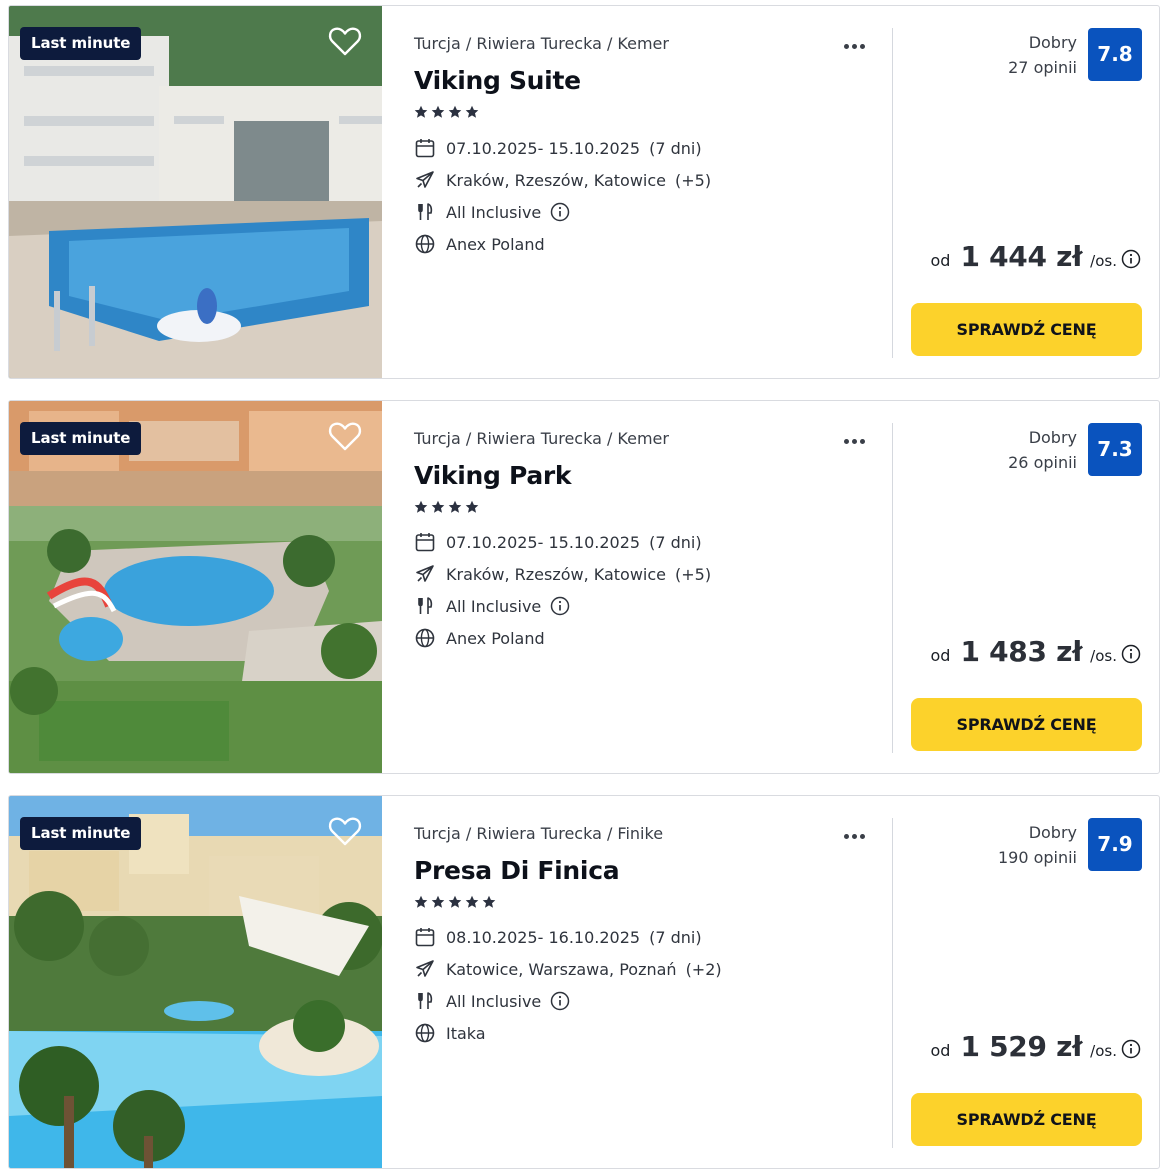  I want to click on offer-dates-row: 08.10.2025- 16.10.2025 (7 dni), so click(558, 937).